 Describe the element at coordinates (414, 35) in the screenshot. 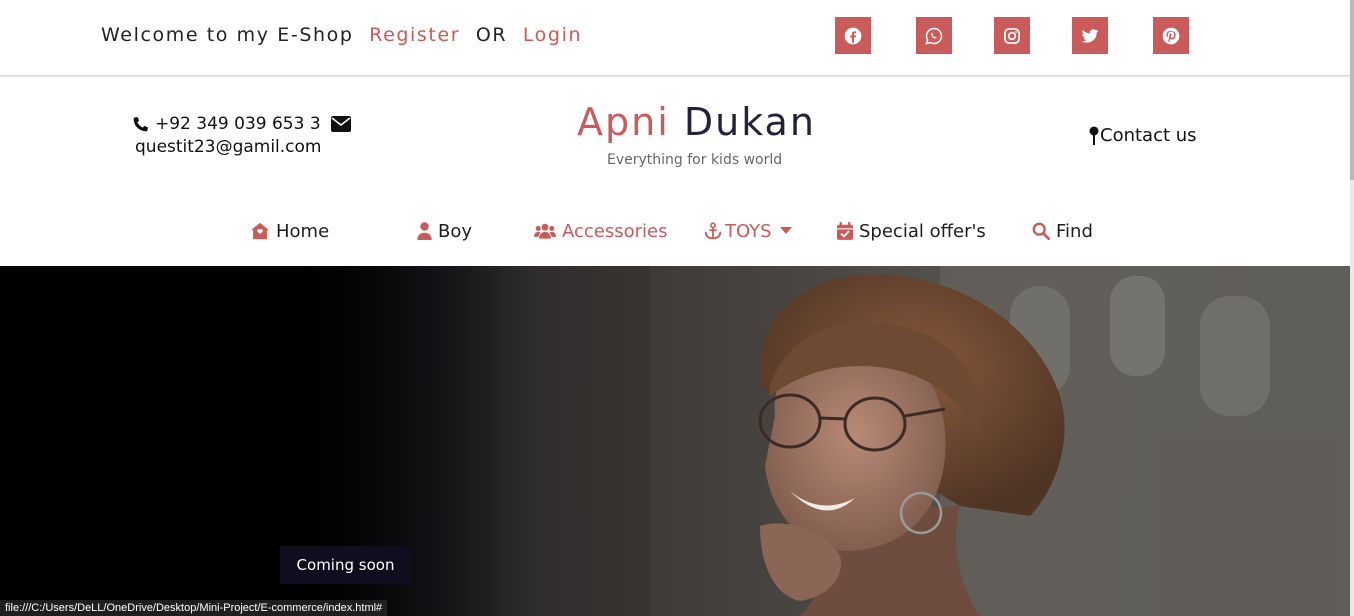

I see `register-link: Register` at that location.